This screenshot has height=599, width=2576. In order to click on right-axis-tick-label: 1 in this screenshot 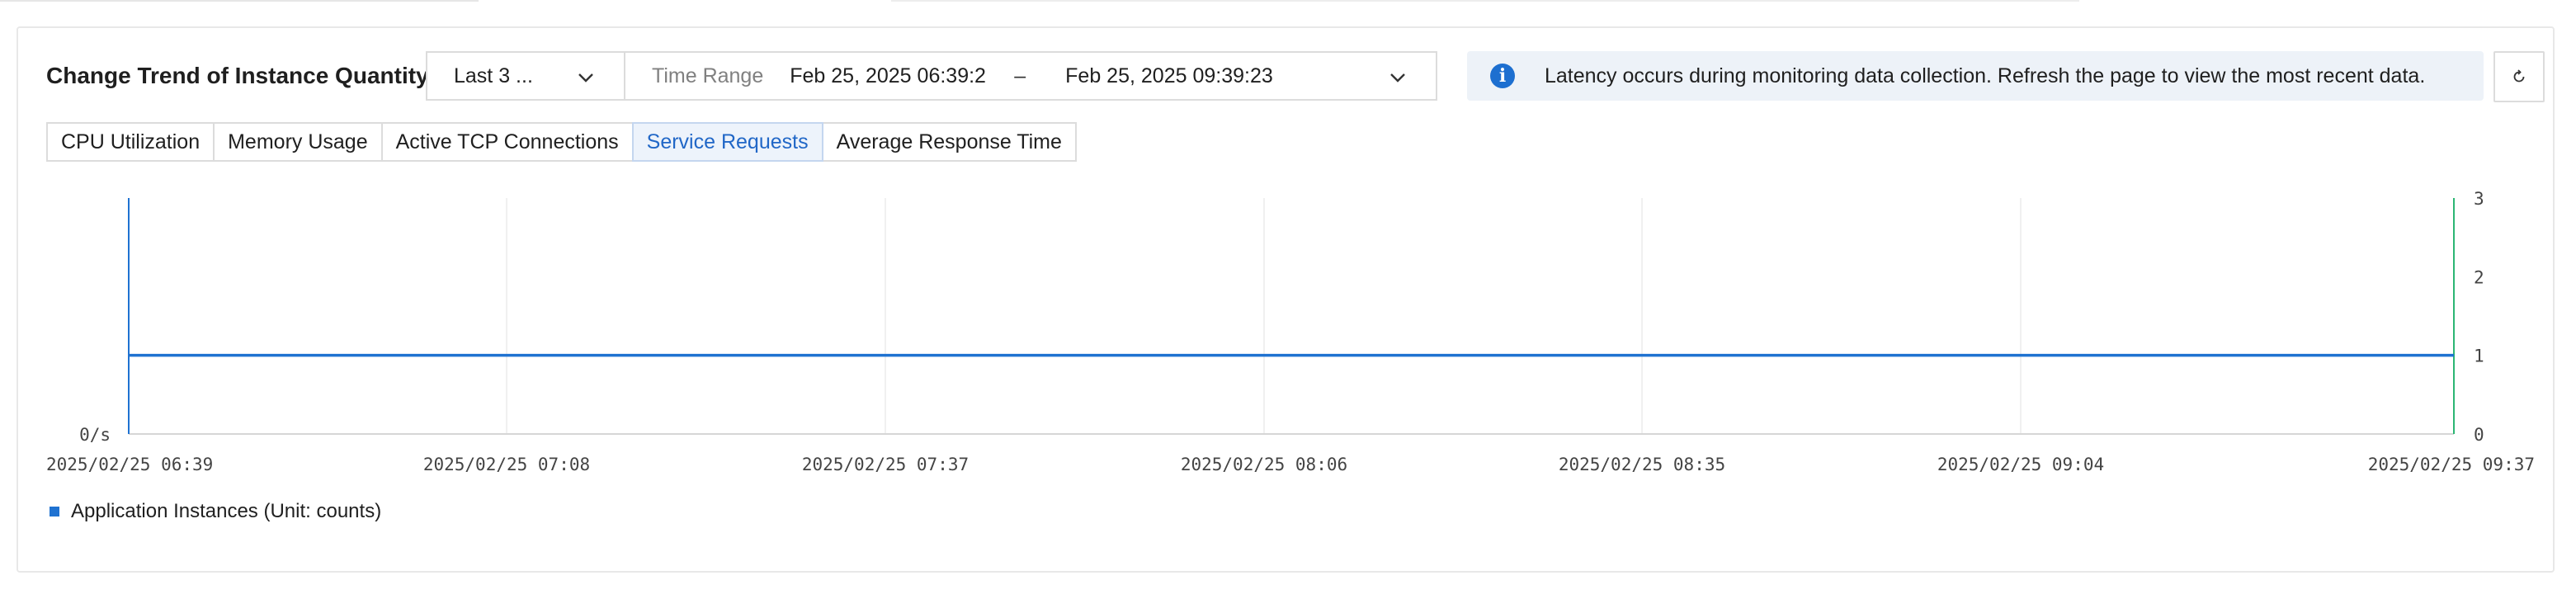, I will do `click(2479, 356)`.